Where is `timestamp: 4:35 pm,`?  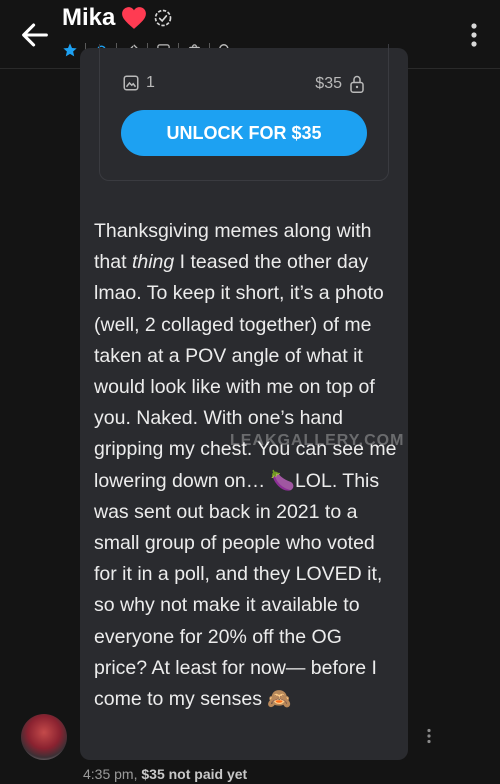 timestamp: 4:35 pm, is located at coordinates (110, 774).